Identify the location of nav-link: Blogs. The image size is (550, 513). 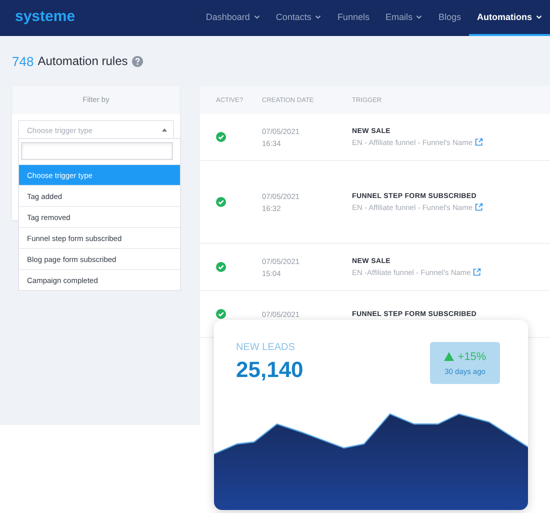
(449, 18).